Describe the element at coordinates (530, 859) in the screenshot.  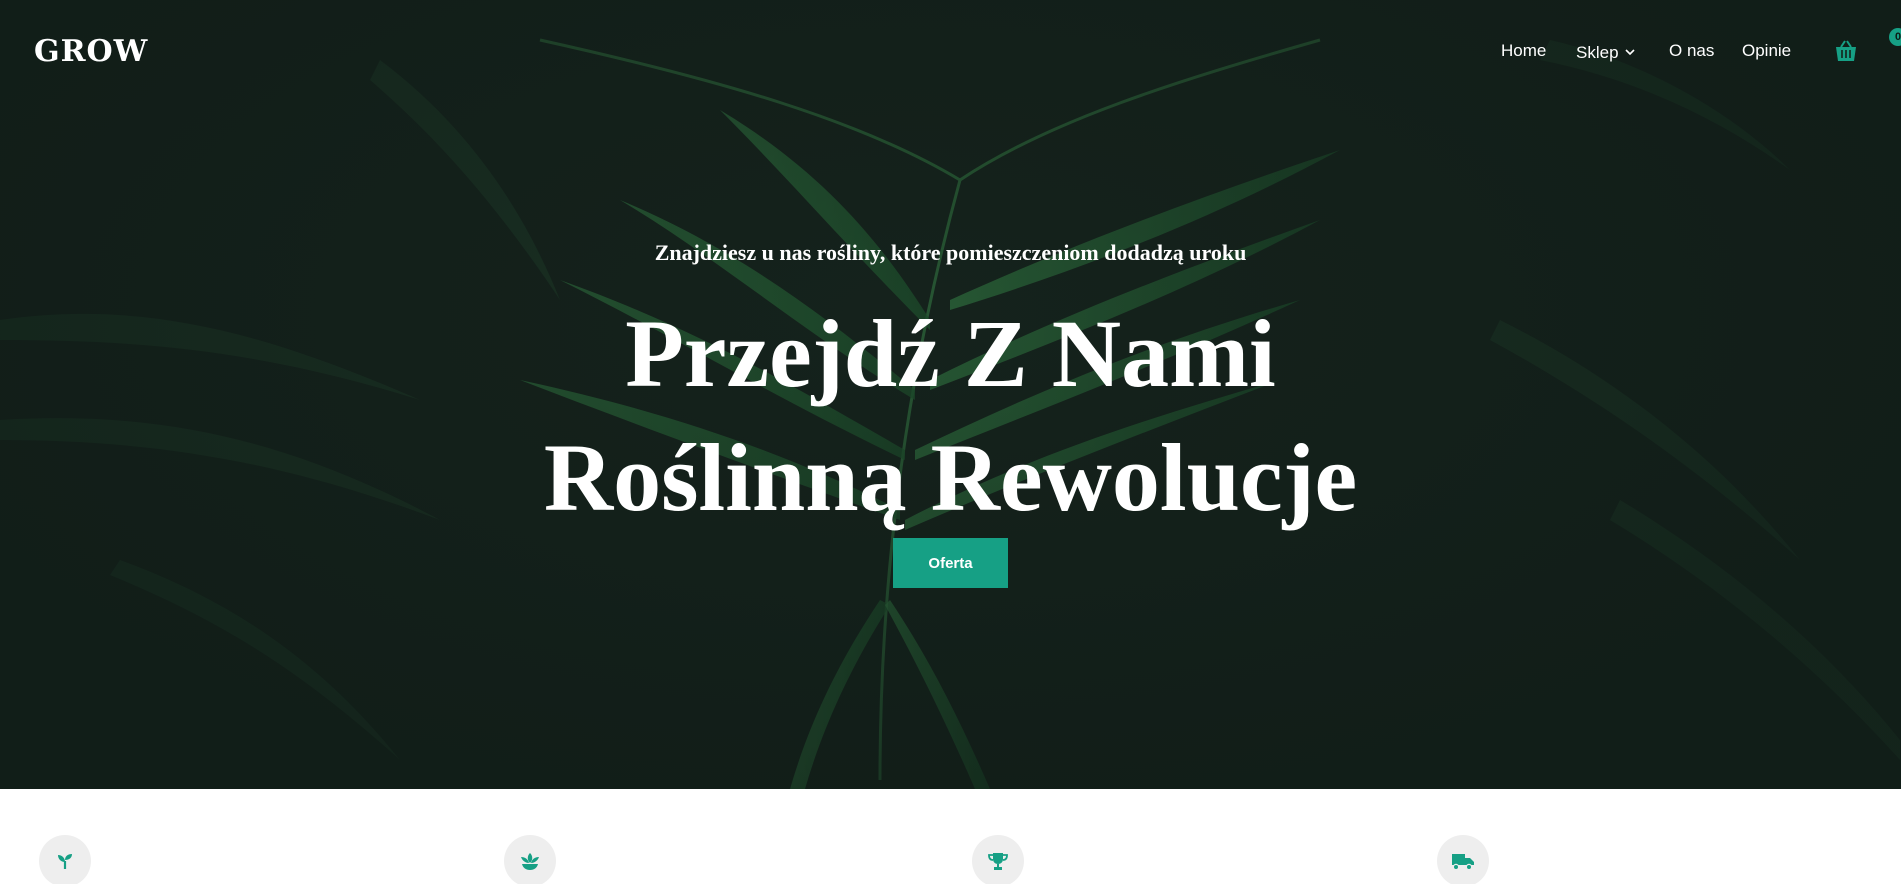
I see `leaf-bowl-icon` at that location.